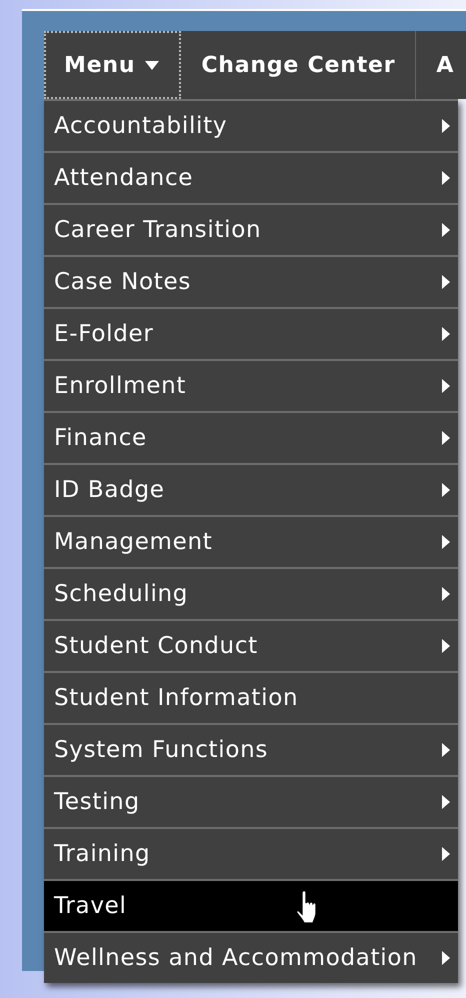 The image size is (466, 998). I want to click on menu-item: System Functions, so click(251, 749).